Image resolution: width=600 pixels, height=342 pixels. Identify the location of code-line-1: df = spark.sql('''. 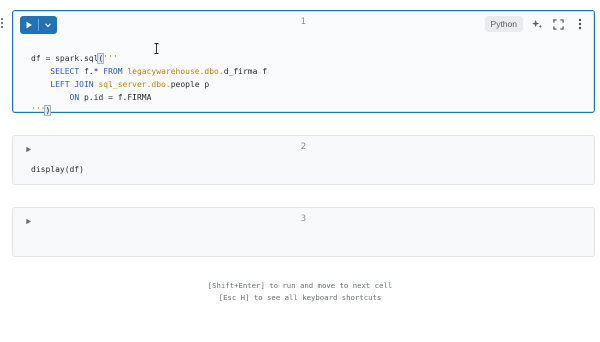
(74, 58).